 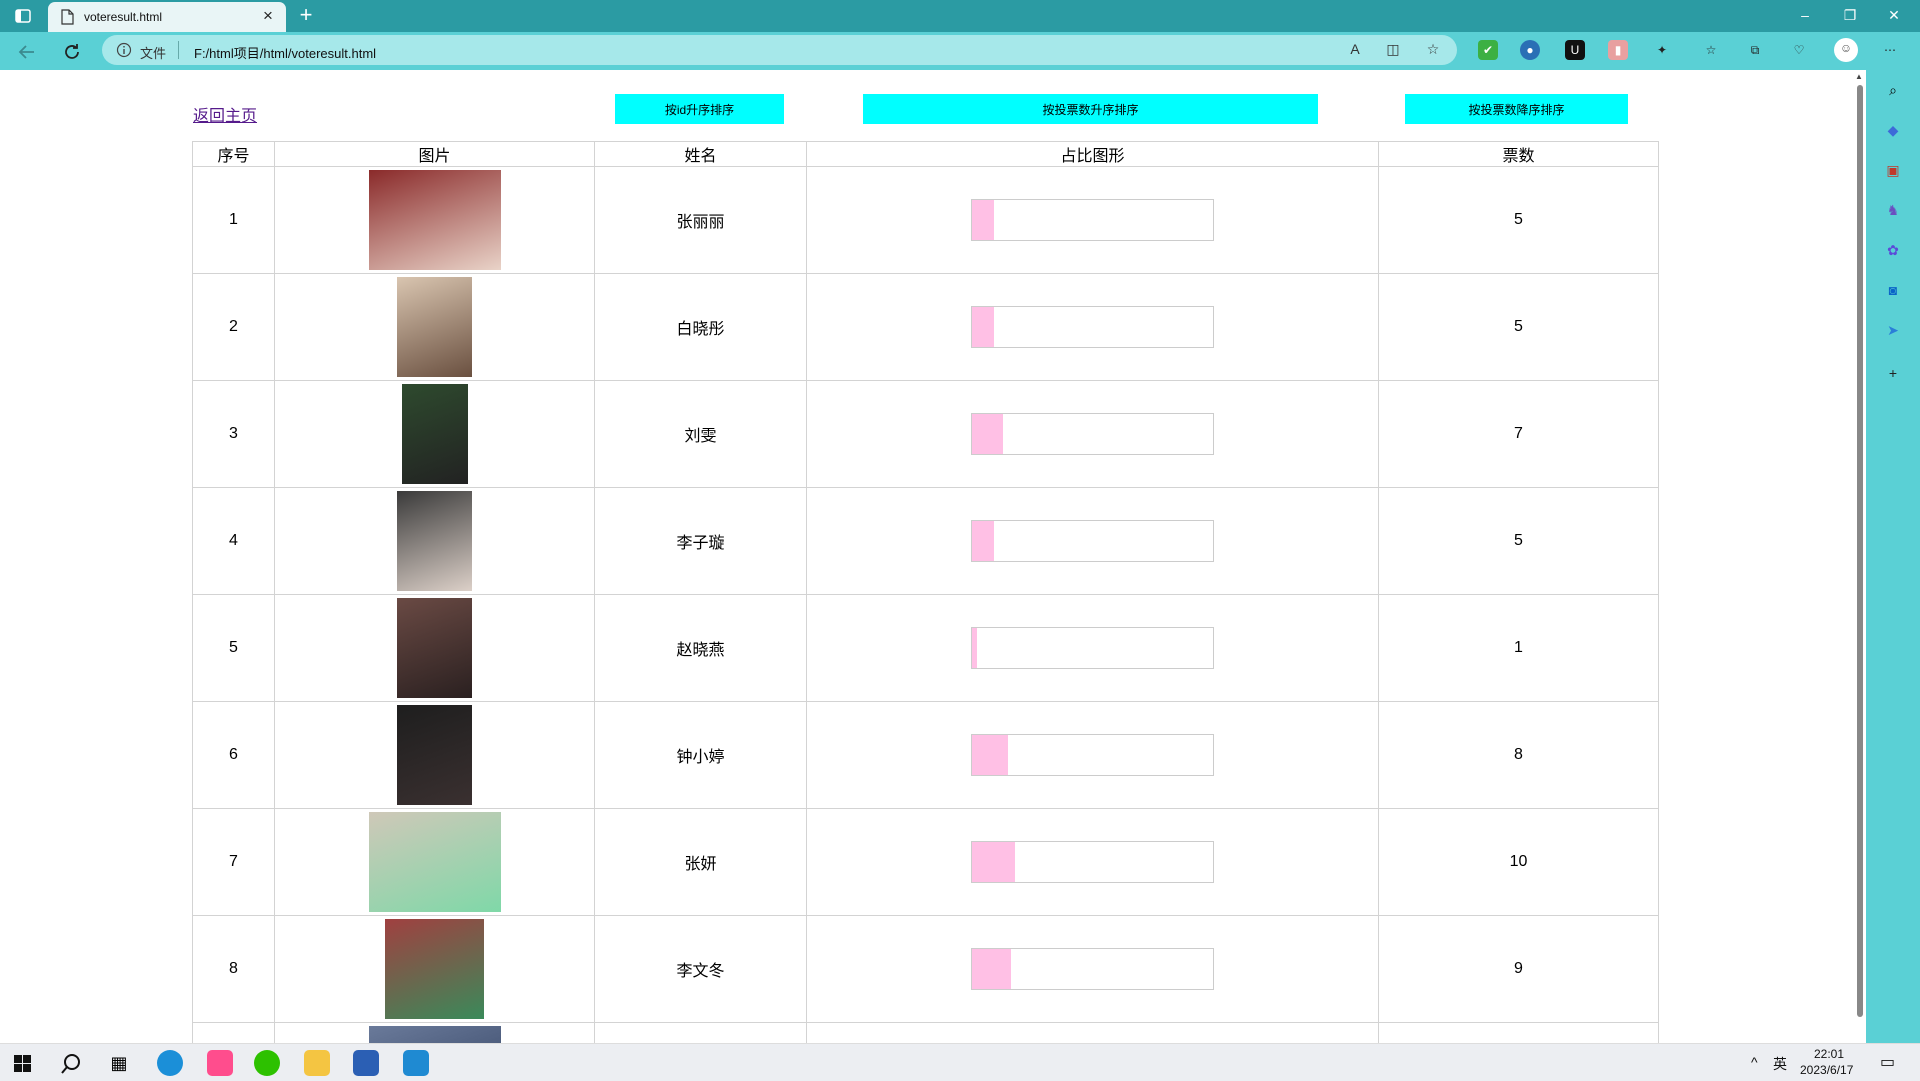 I want to click on search-icon: ⌕, so click(x=1893, y=90).